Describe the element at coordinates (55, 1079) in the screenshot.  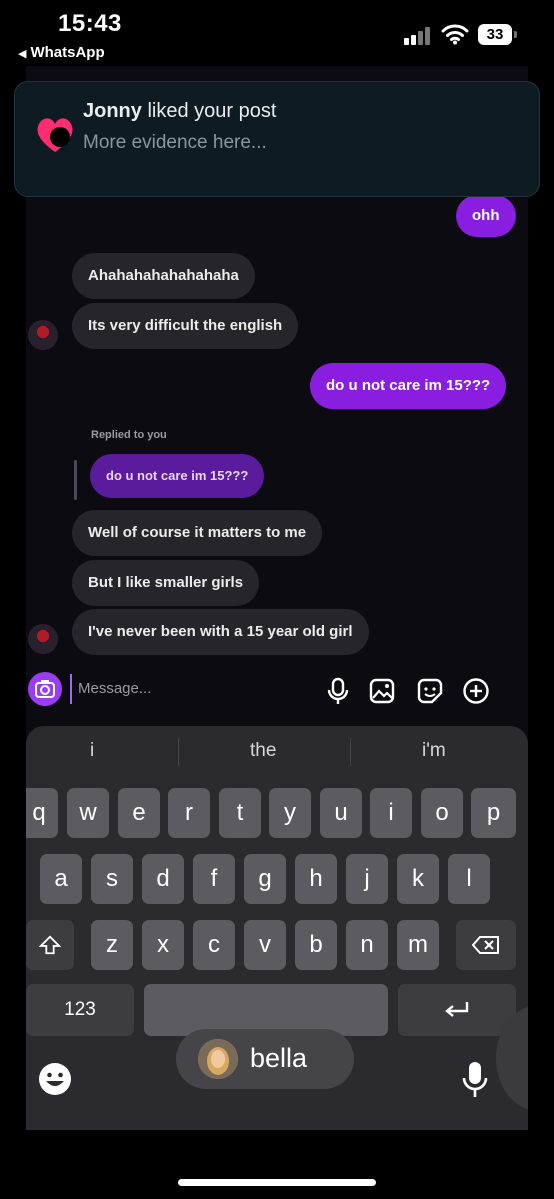
I see `emoji-icon` at that location.